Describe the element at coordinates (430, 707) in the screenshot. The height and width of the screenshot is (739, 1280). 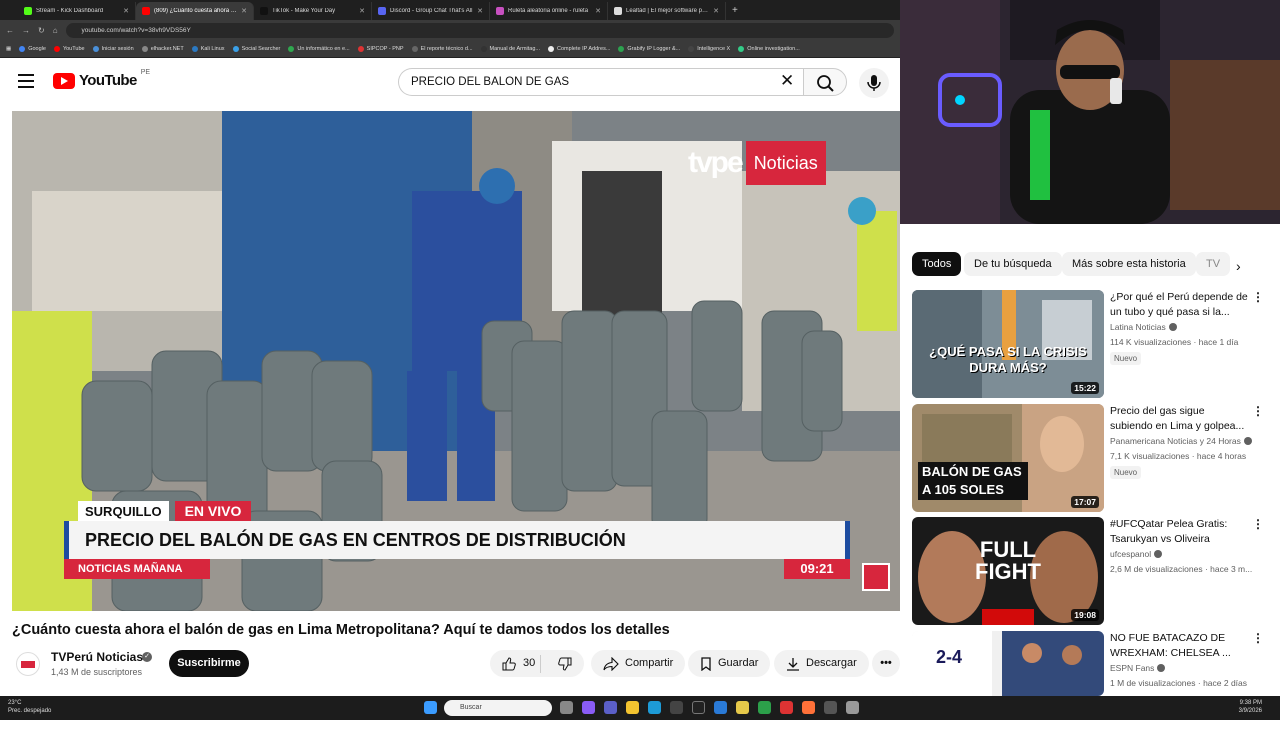
I see `start-icon` at that location.